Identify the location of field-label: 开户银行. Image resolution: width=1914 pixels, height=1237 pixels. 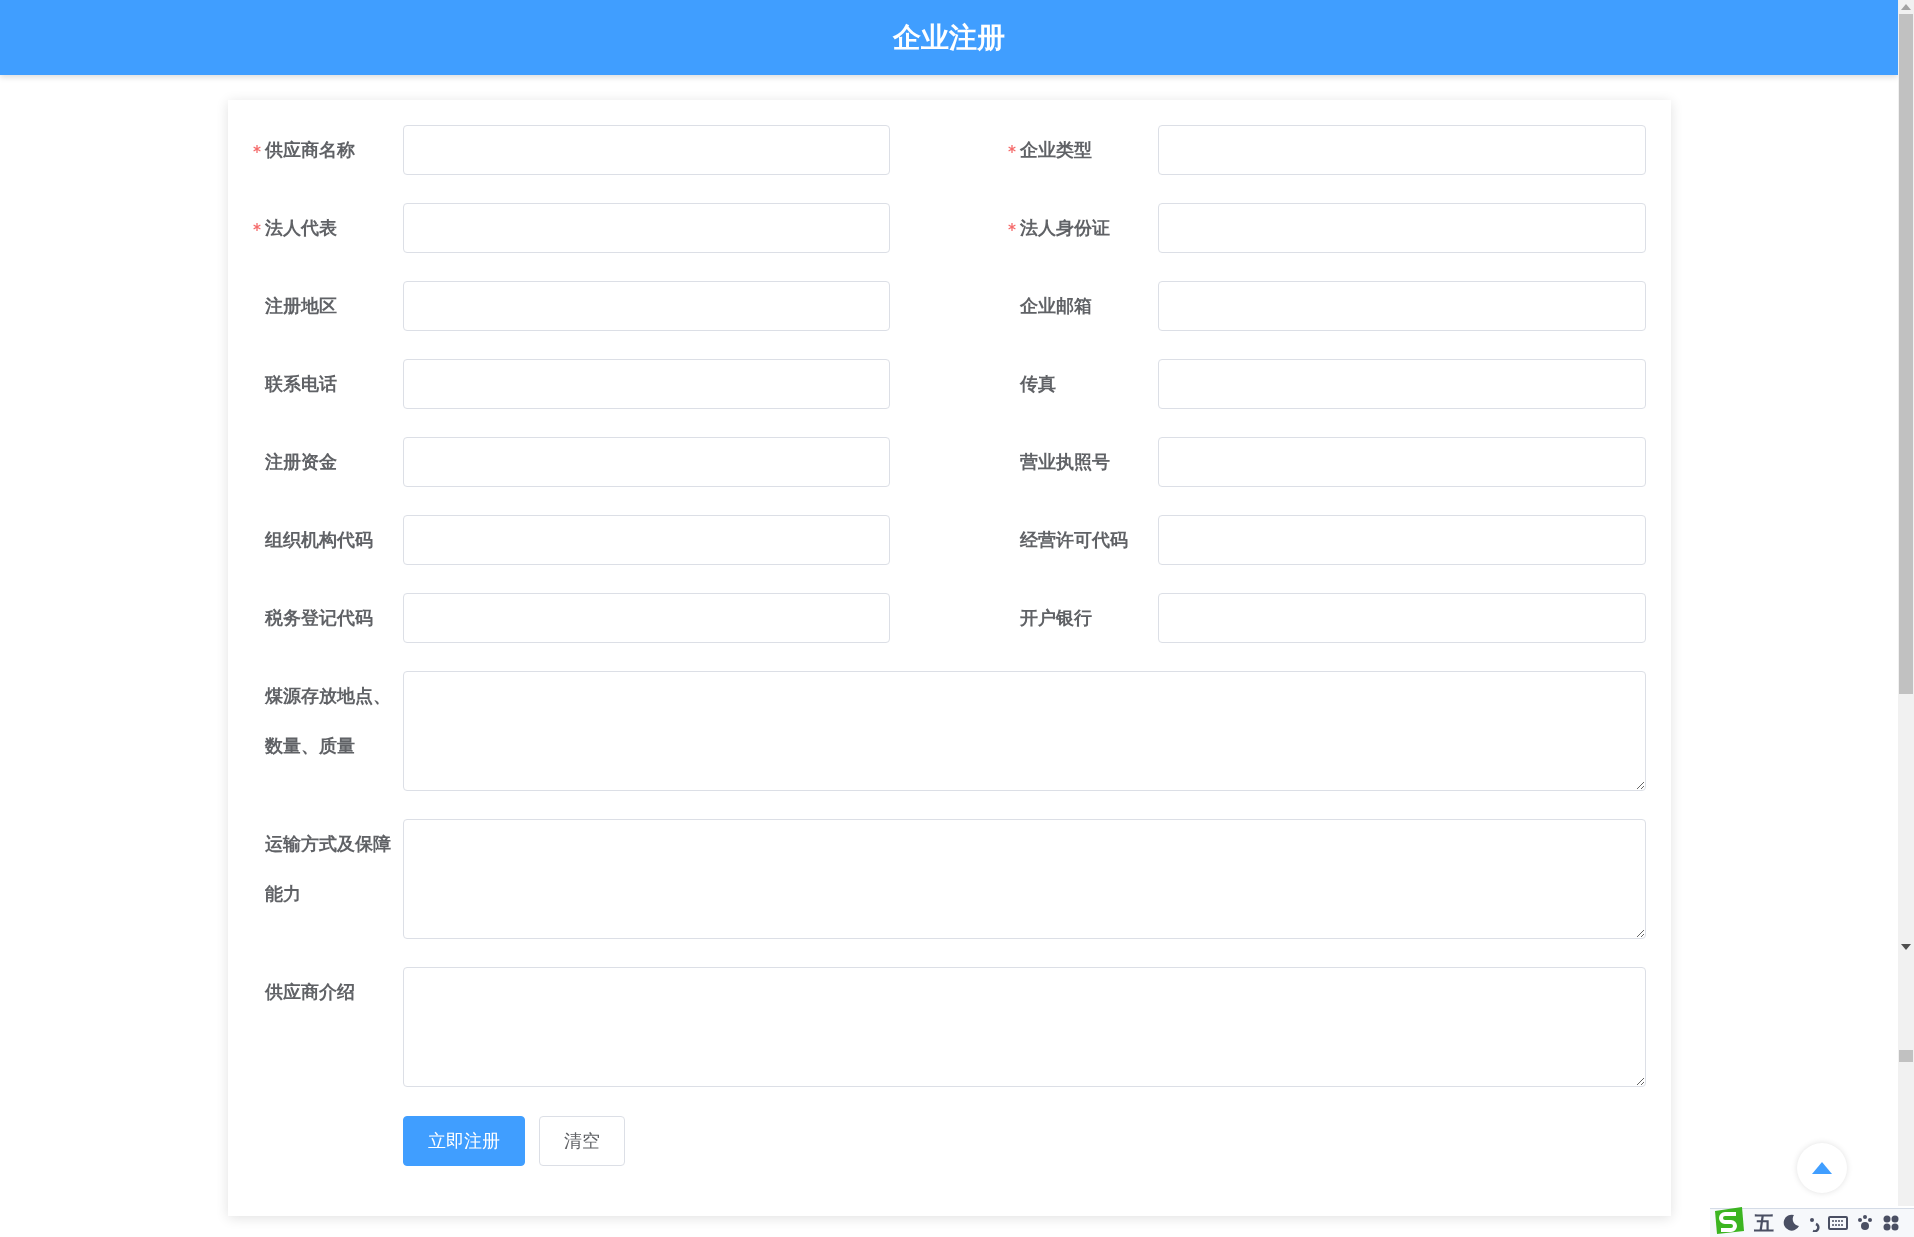
(1056, 618).